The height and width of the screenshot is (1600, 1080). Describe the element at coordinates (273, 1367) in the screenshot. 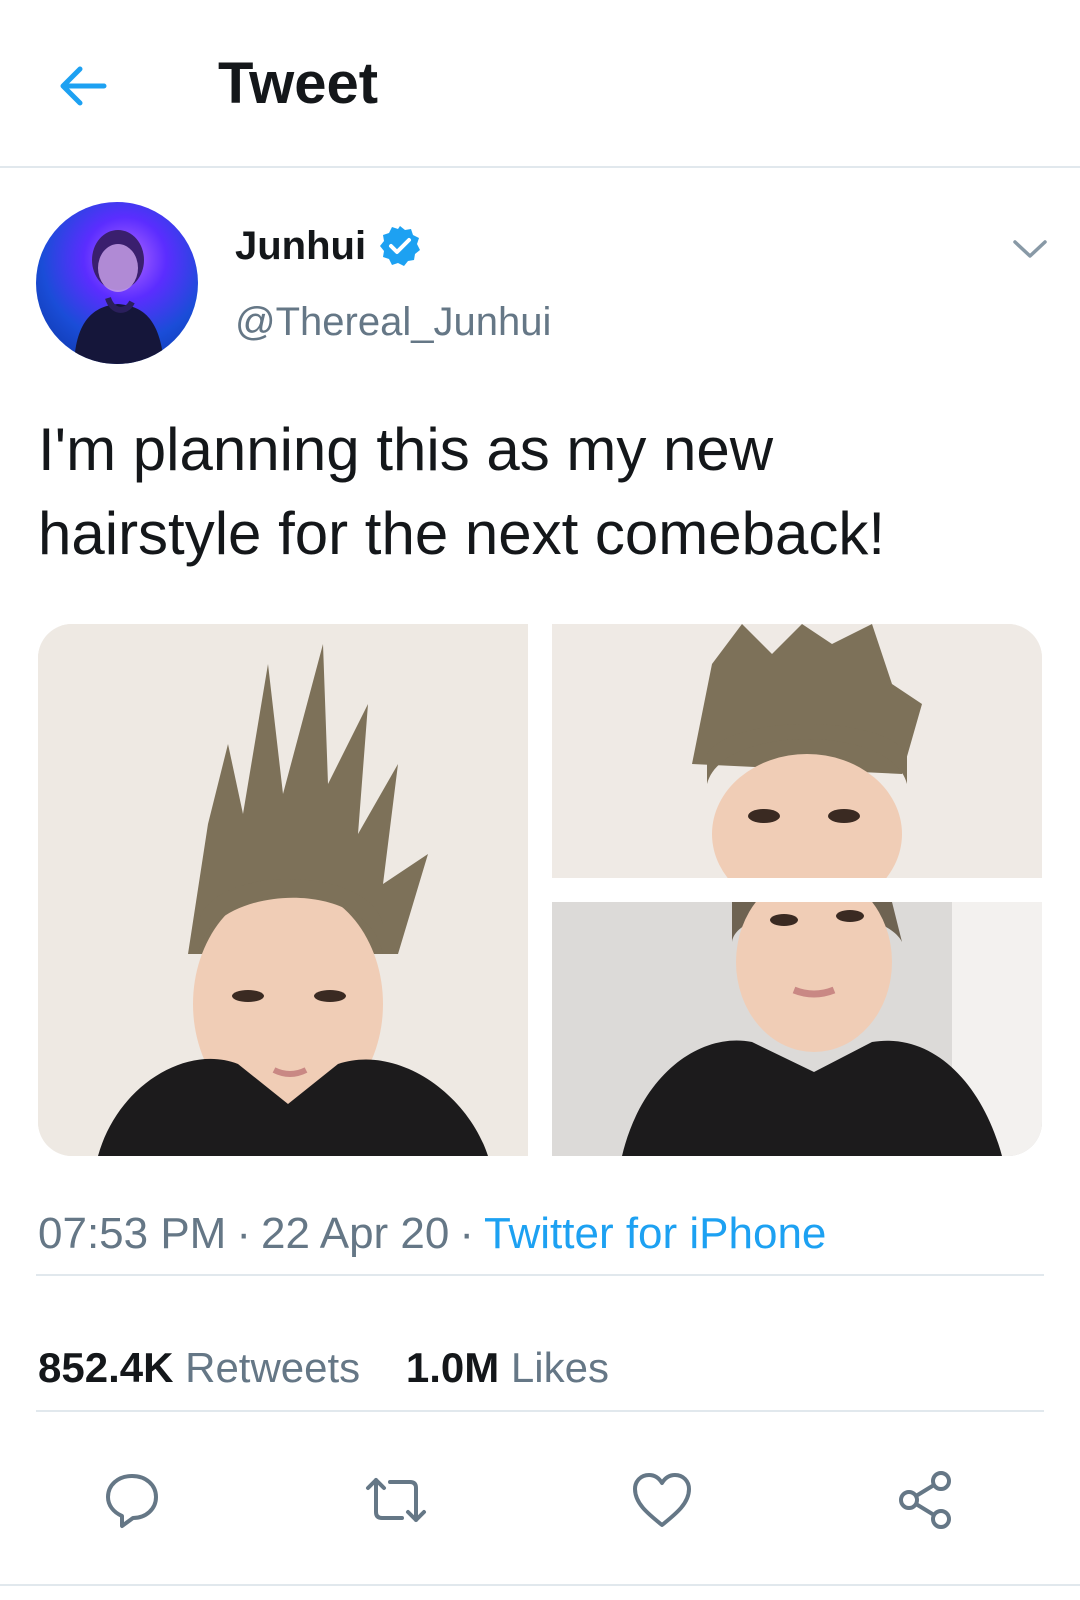

I see `retweets-label: Retweets` at that location.